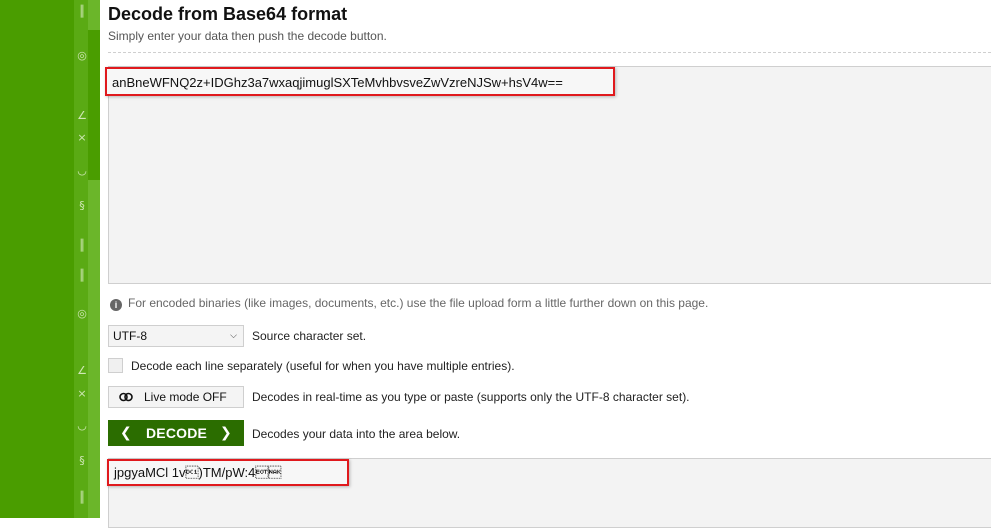  Describe the element at coordinates (50, 259) in the screenshot. I see `decorative-sidebar: ║ ◎ ∠ × ◡ § ║ ║ ◎ ∠ × ◡ § ║` at that location.